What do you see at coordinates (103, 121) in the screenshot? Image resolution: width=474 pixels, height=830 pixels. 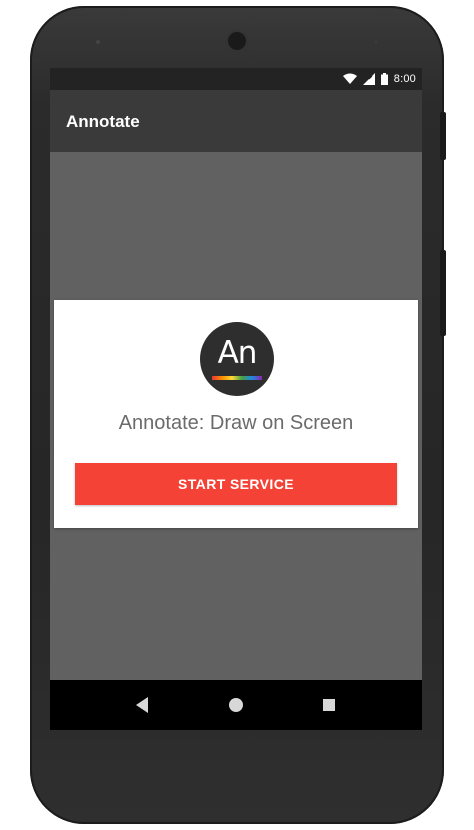 I see `app-title: Annotate` at bounding box center [103, 121].